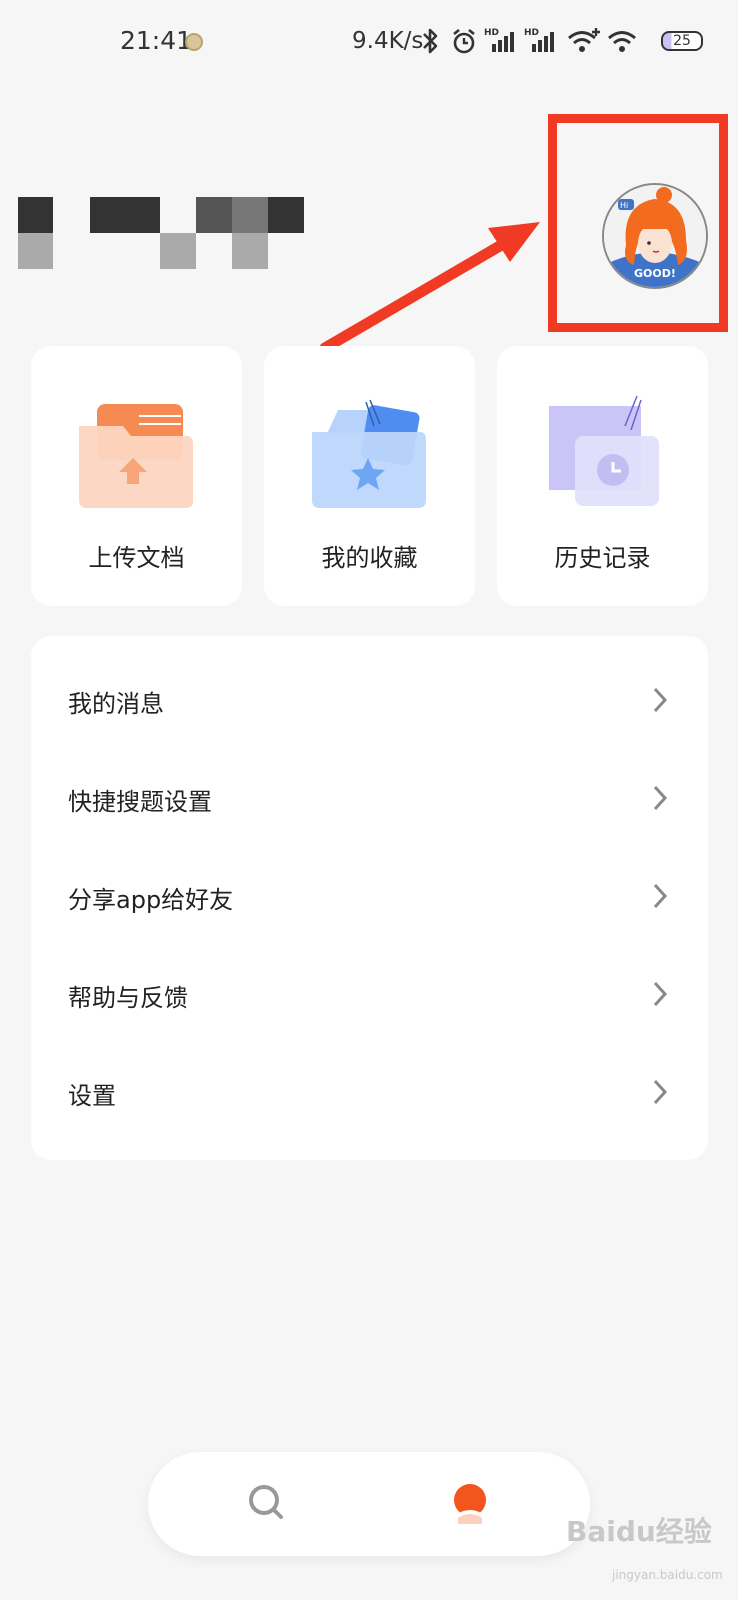  Describe the element at coordinates (128, 998) in the screenshot. I see `menu-item-label: 帮助与反馈` at that location.